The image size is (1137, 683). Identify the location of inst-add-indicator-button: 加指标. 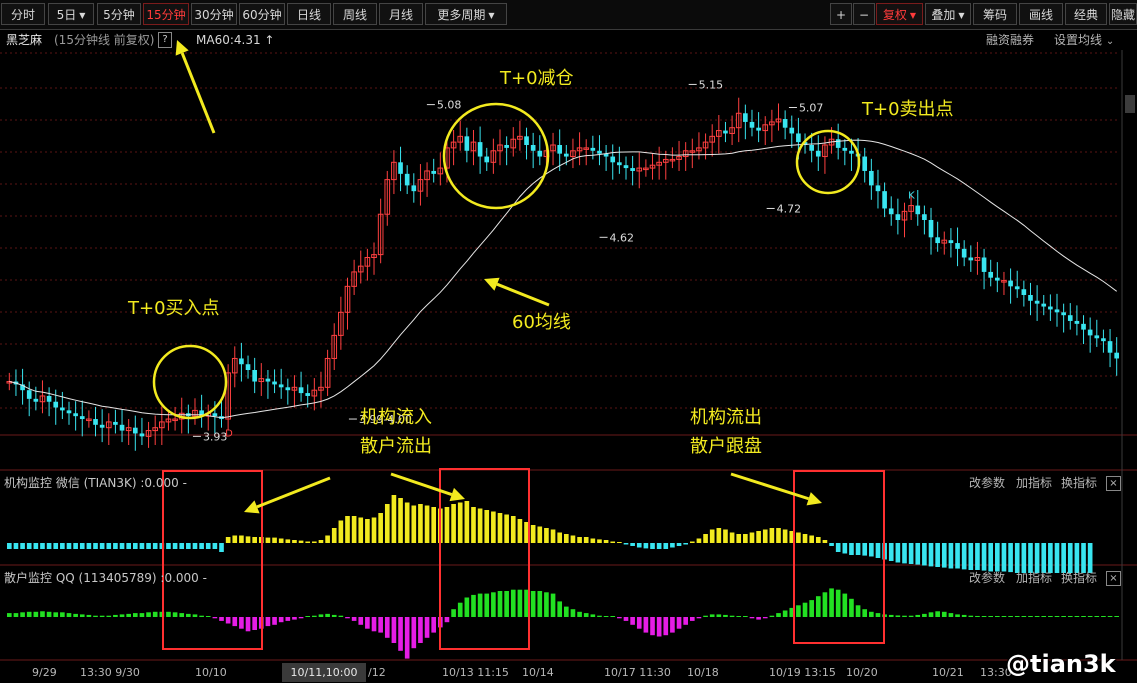
(1034, 483).